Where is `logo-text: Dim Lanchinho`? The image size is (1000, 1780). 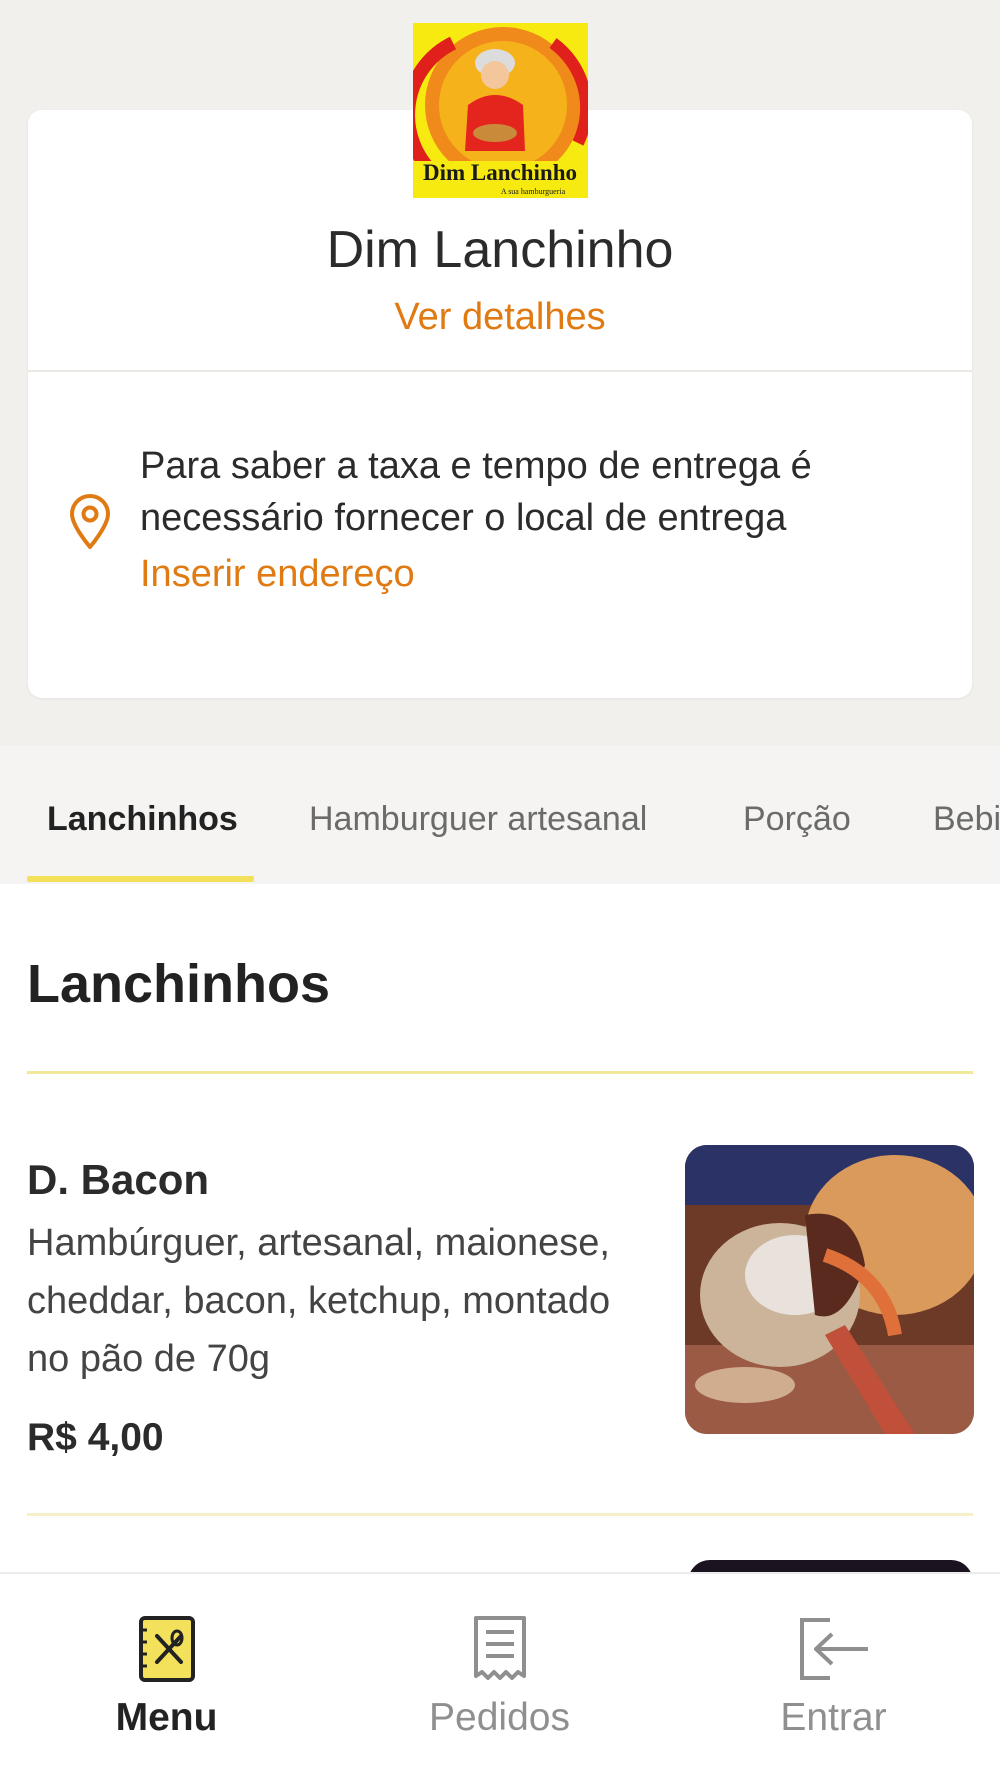 logo-text: Dim Lanchinho is located at coordinates (500, 172).